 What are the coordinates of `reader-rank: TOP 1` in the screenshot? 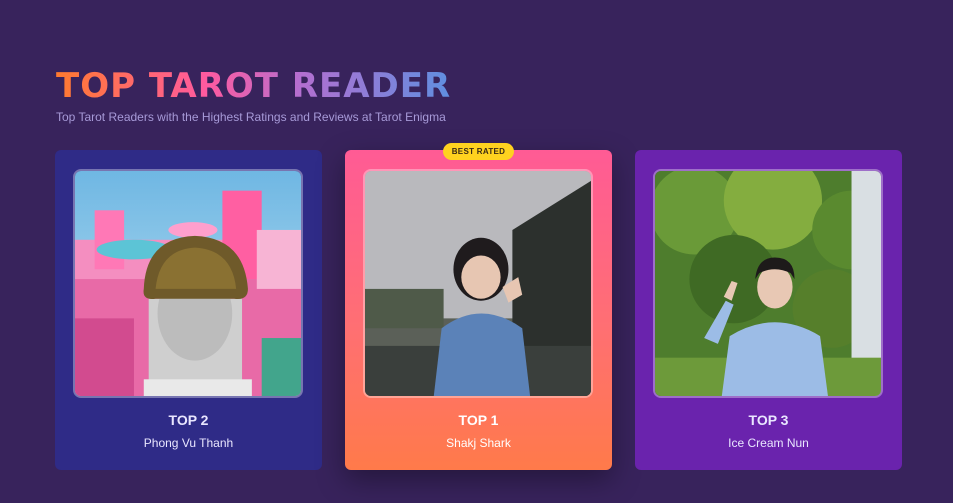 It's located at (478, 420).